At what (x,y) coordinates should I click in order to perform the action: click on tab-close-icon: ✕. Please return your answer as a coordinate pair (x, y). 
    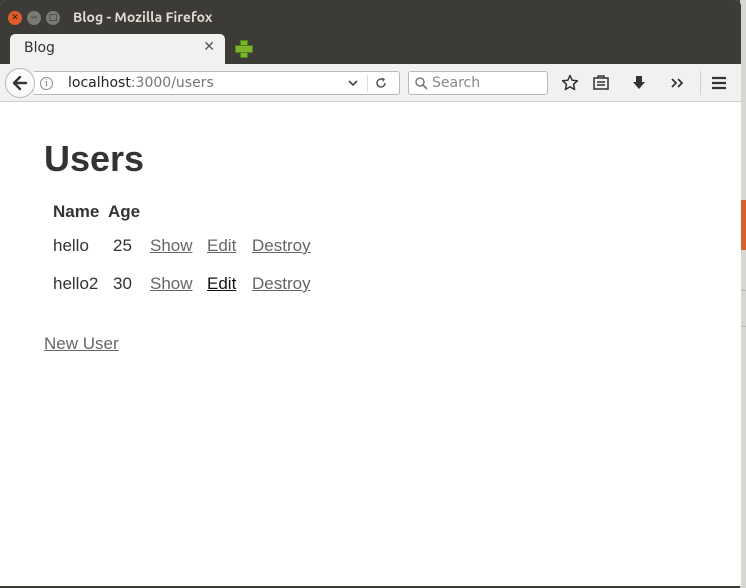
    Looking at the image, I should click on (209, 47).